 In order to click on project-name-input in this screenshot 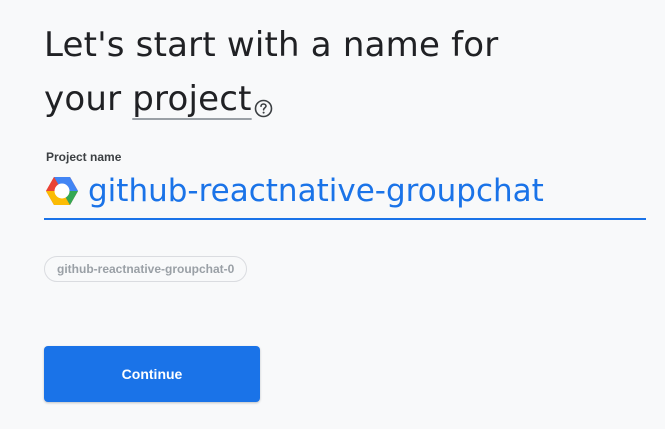, I will do `click(366, 191)`.